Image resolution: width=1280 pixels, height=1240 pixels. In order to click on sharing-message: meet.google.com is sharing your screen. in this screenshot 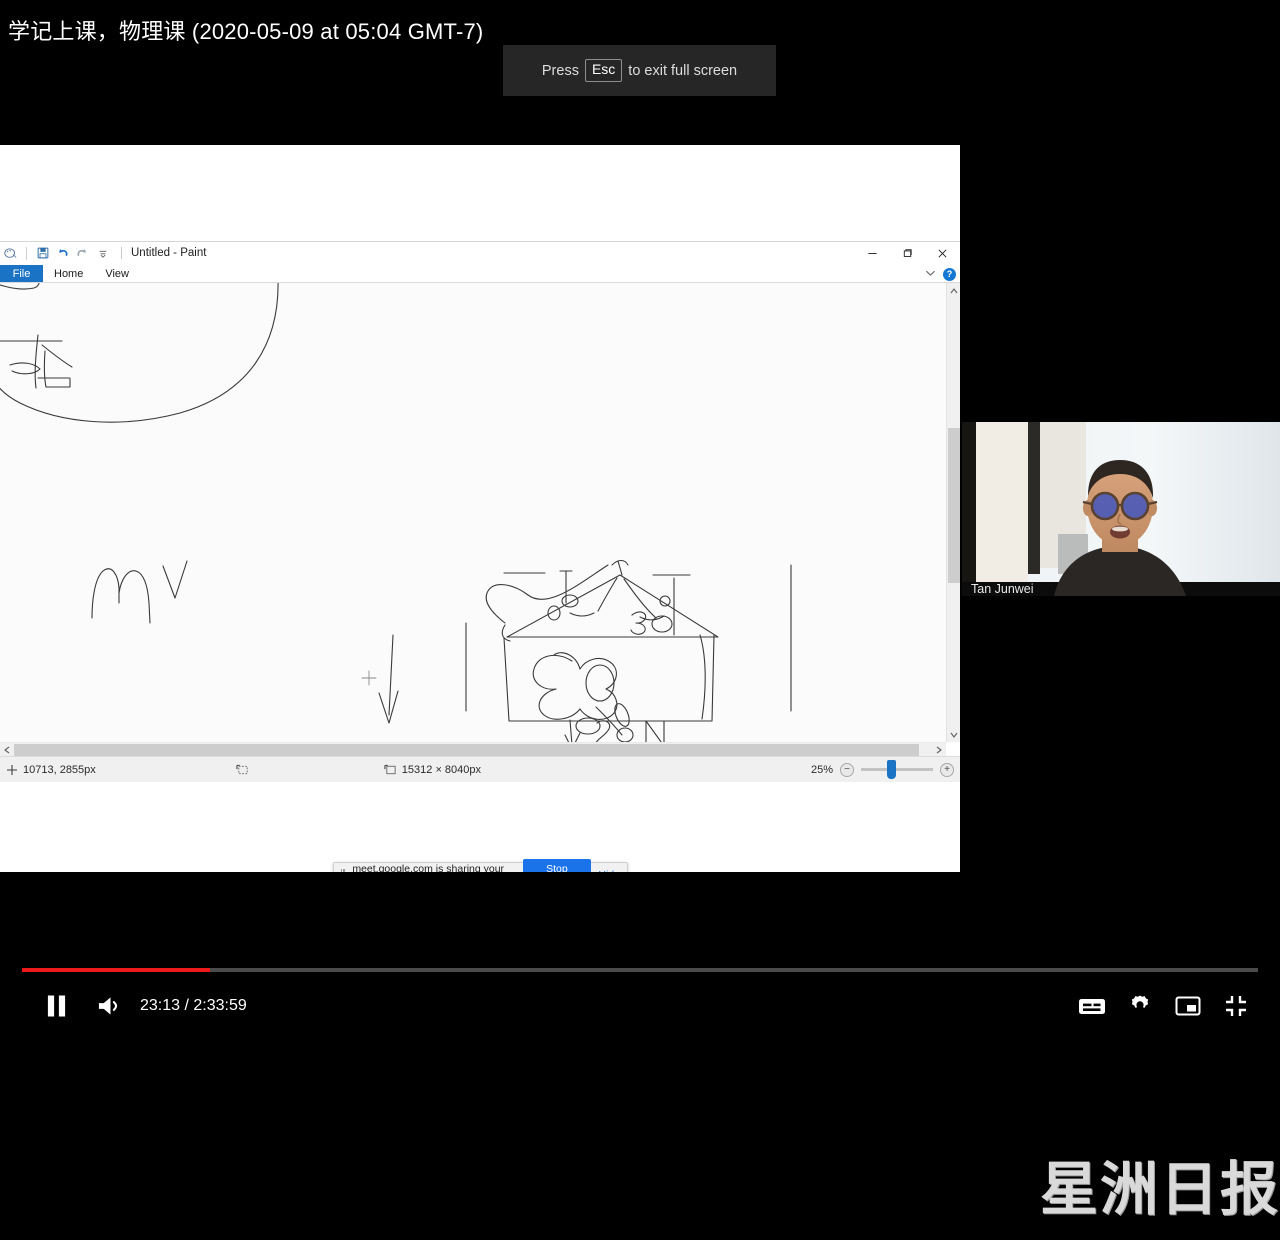, I will do `click(428, 867)`.